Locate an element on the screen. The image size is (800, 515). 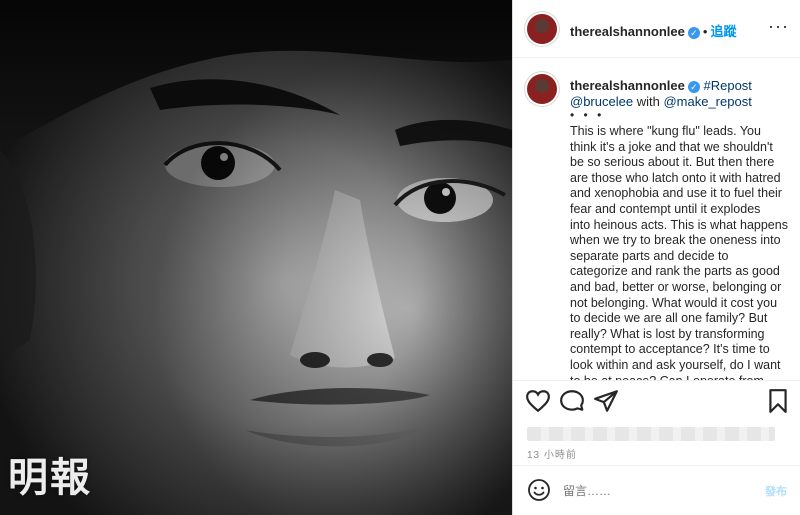
header-user-line: therealshannonlee ✓ • 追蹤 is located at coordinates (653, 30).